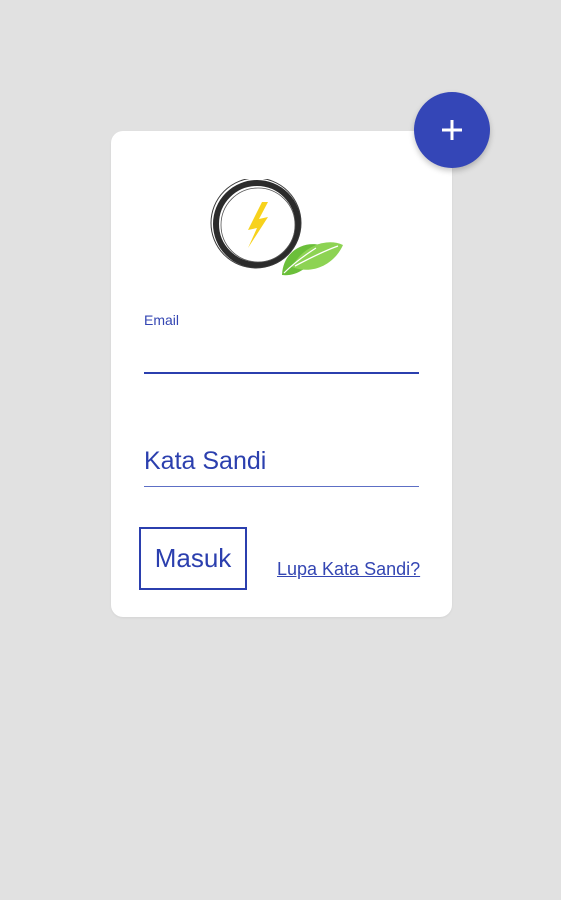 The height and width of the screenshot is (900, 561). I want to click on lightning-leaf-logo-icon, so click(276, 226).